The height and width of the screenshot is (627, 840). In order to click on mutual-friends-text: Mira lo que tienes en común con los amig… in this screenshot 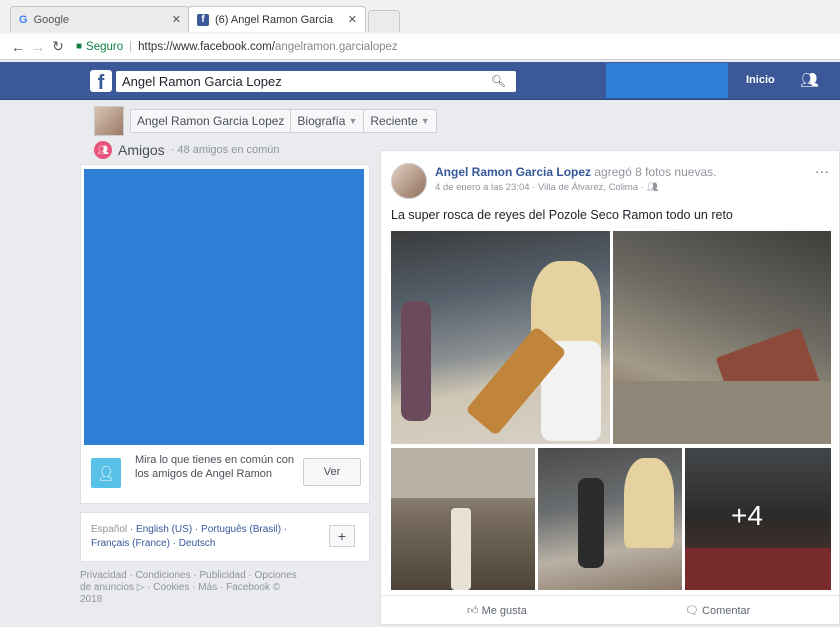, I will do `click(214, 467)`.